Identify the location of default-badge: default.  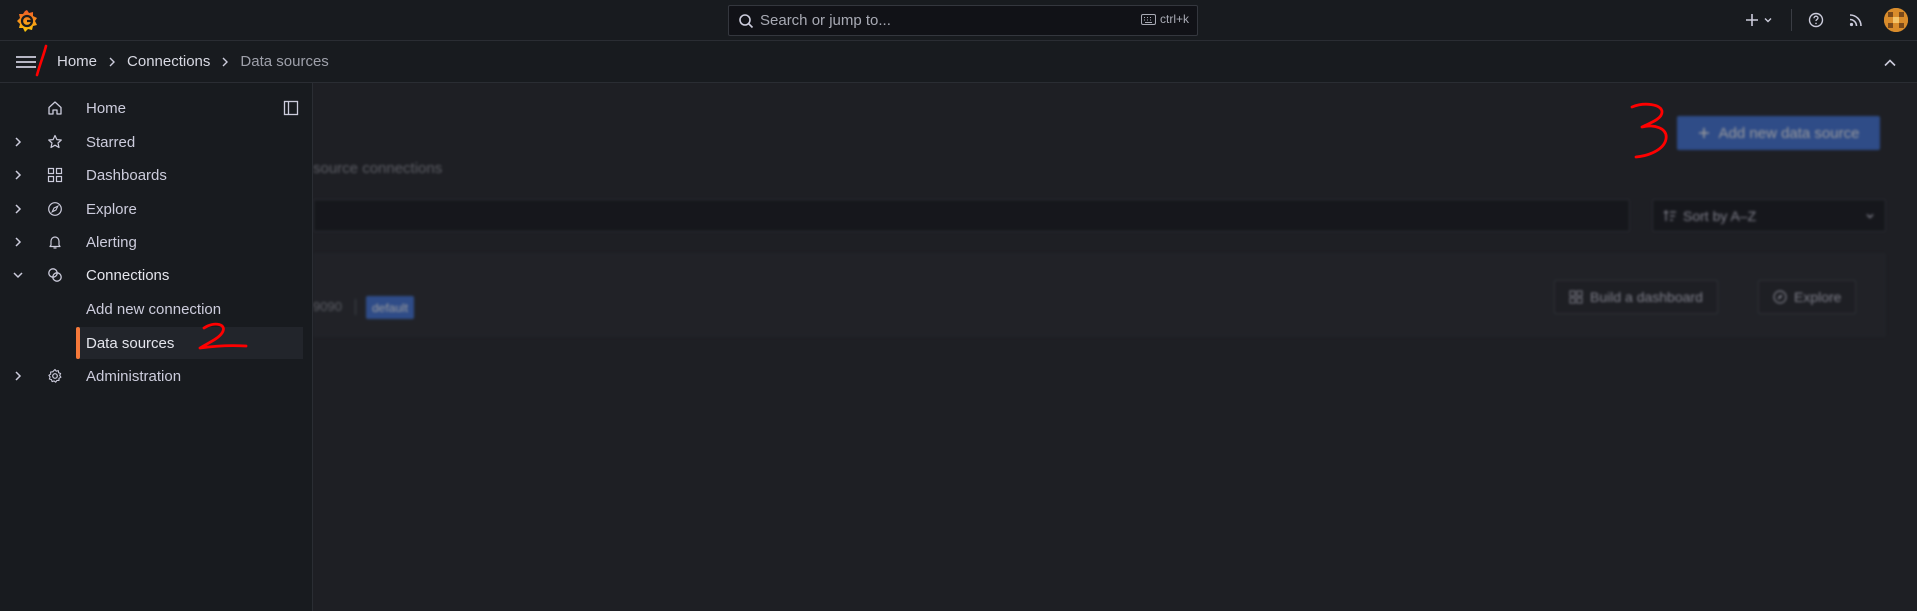
(390, 307).